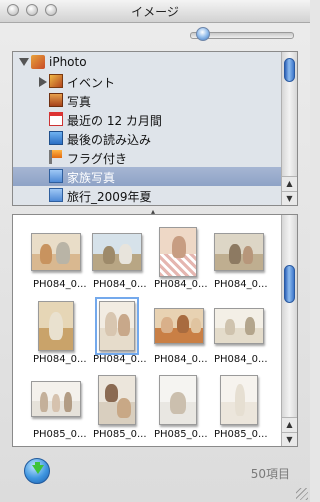  I want to click on source-label: イベント, so click(91, 83).